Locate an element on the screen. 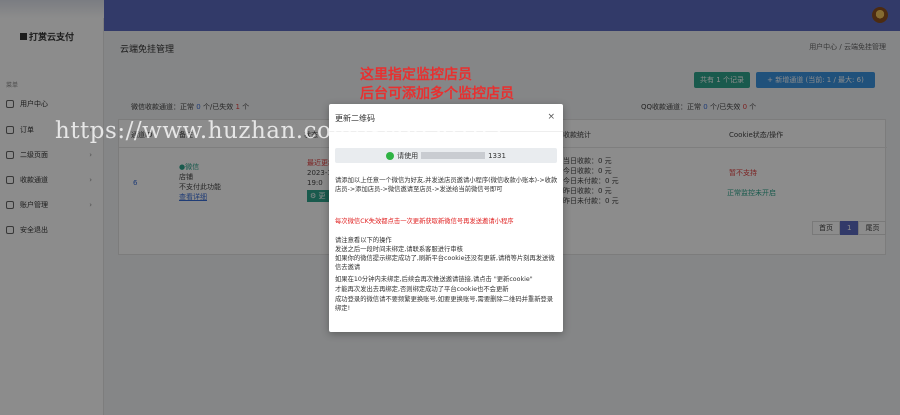 The width and height of the screenshot is (900, 415). qr-prefix: 请使用 is located at coordinates (408, 155).